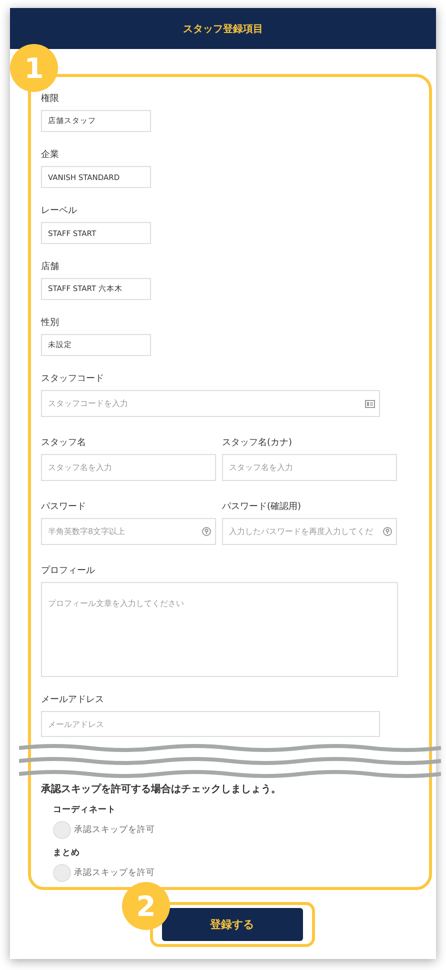 The width and height of the screenshot is (446, 970). Describe the element at coordinates (50, 155) in the screenshot. I see `field-label: 企業` at that location.